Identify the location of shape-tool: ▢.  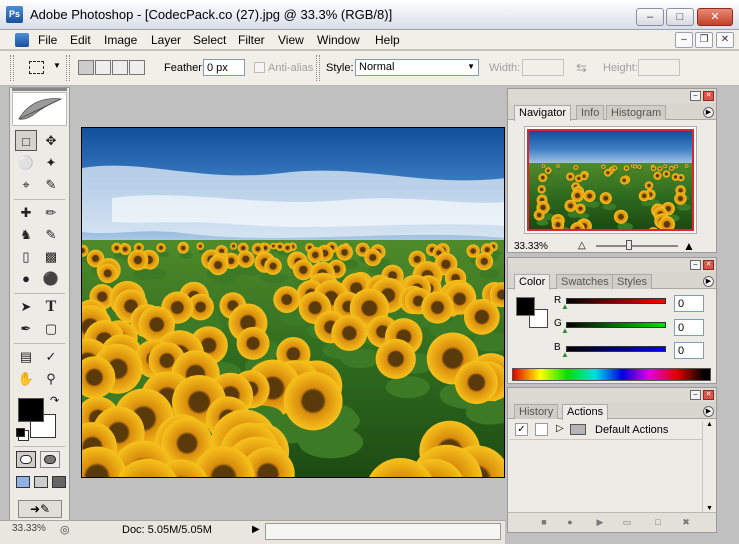
(51, 328).